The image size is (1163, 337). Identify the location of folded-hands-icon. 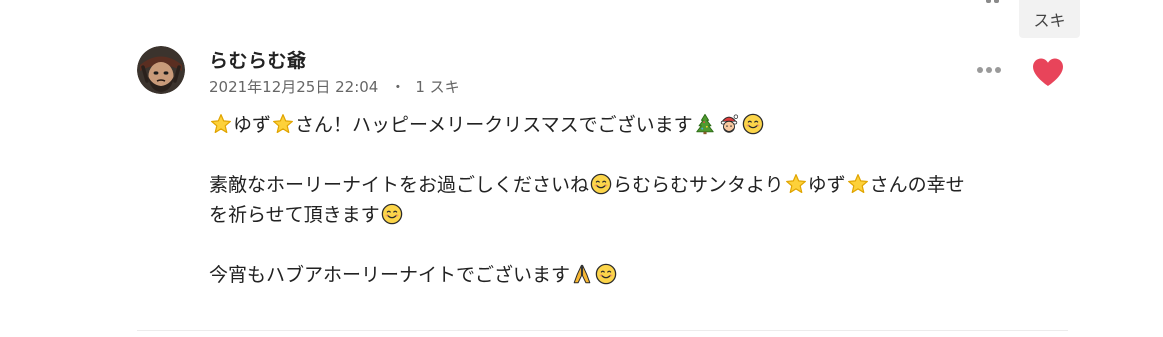
(582, 274).